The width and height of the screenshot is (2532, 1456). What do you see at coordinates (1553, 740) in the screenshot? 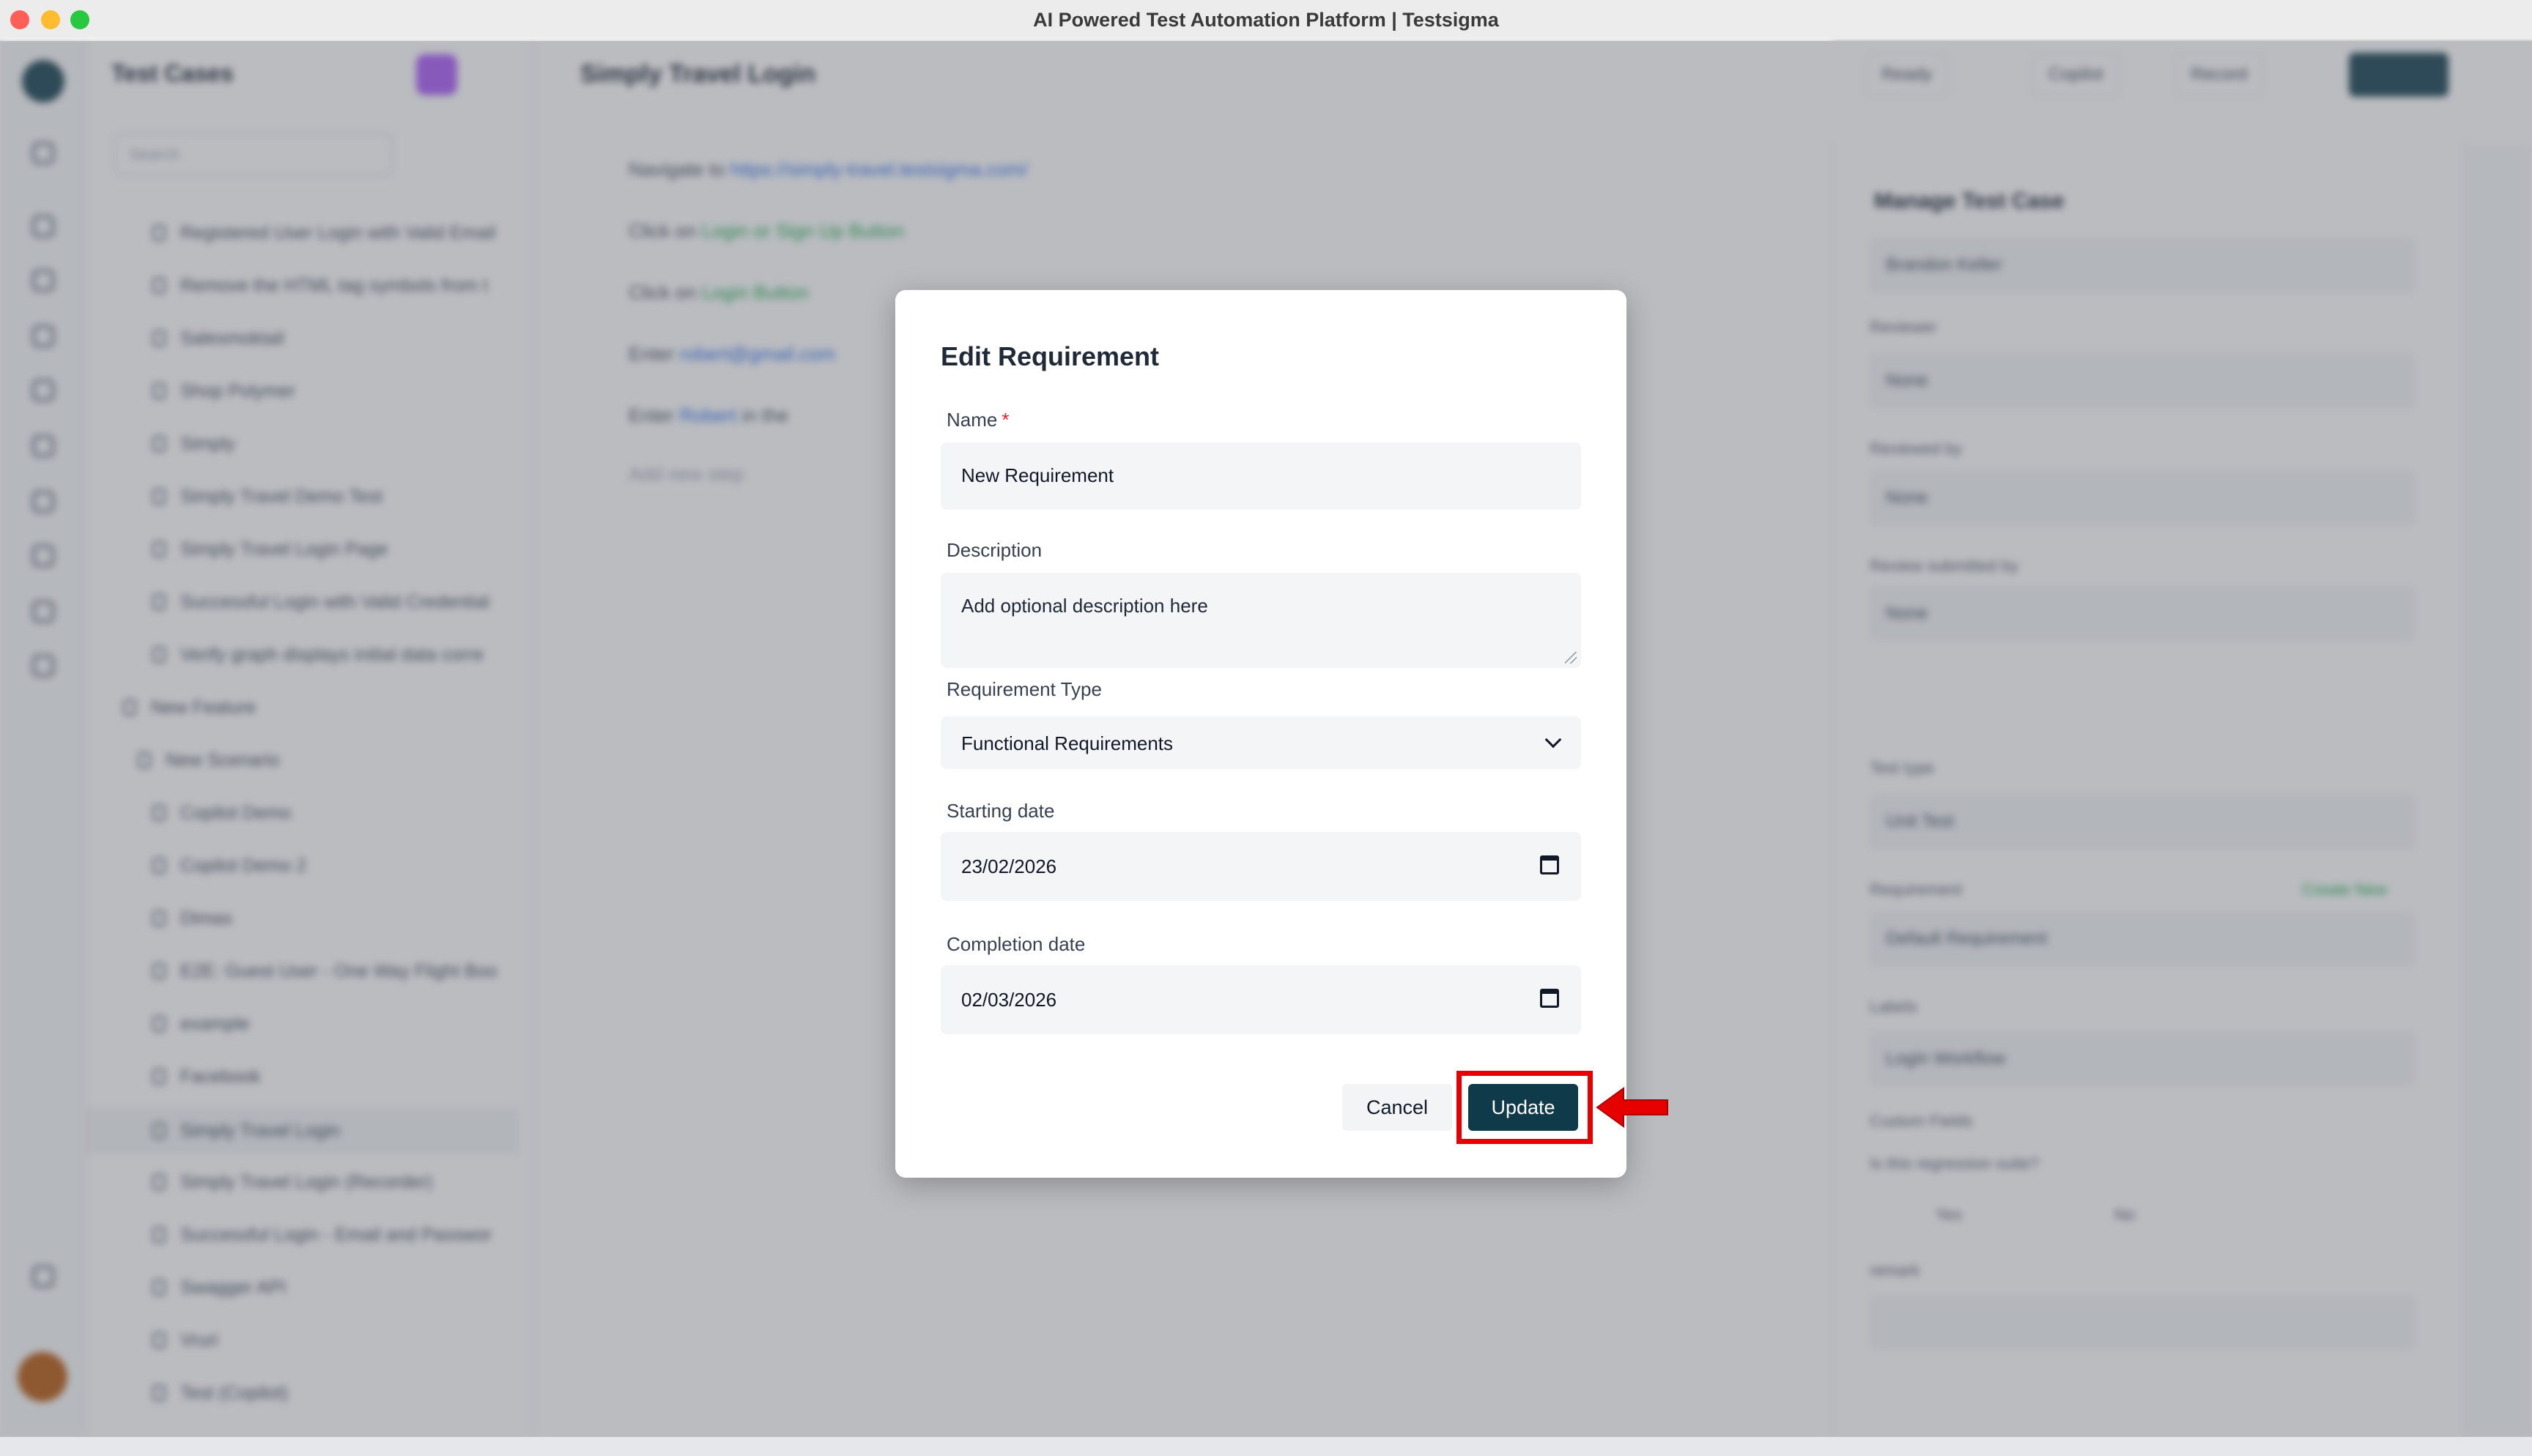
I see `chevron-down-icon` at bounding box center [1553, 740].